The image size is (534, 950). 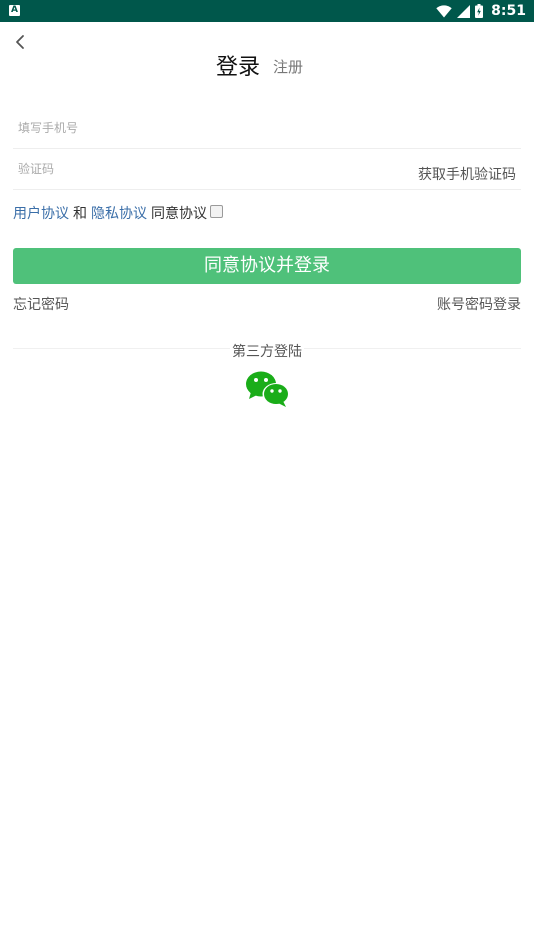 I want to click on agreement-and-text: 和, so click(x=80, y=214).